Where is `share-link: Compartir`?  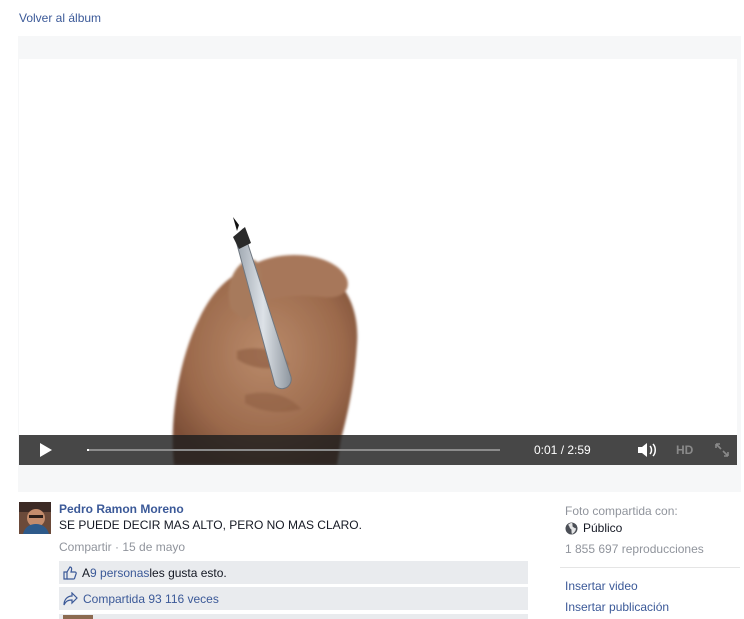
share-link: Compartir is located at coordinates (85, 547).